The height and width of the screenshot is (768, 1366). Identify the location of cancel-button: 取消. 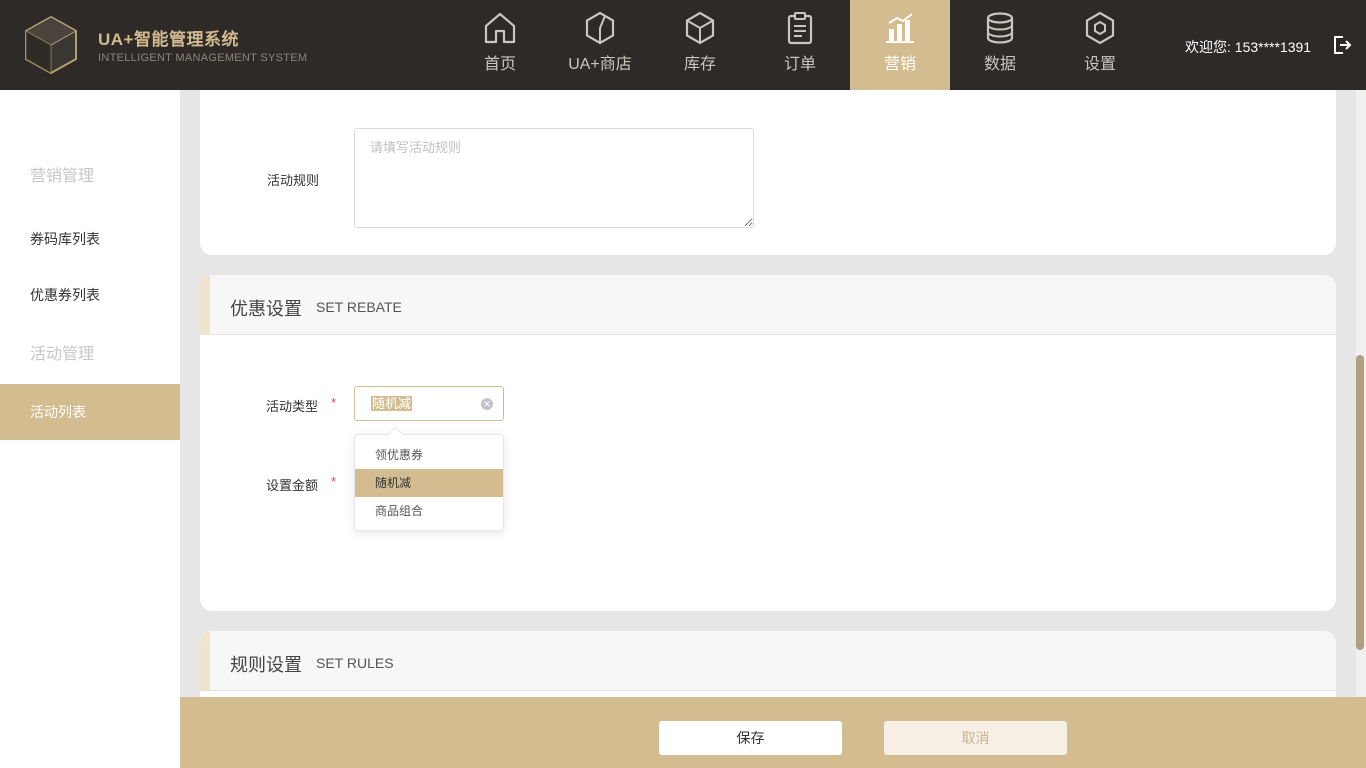
(975, 738).